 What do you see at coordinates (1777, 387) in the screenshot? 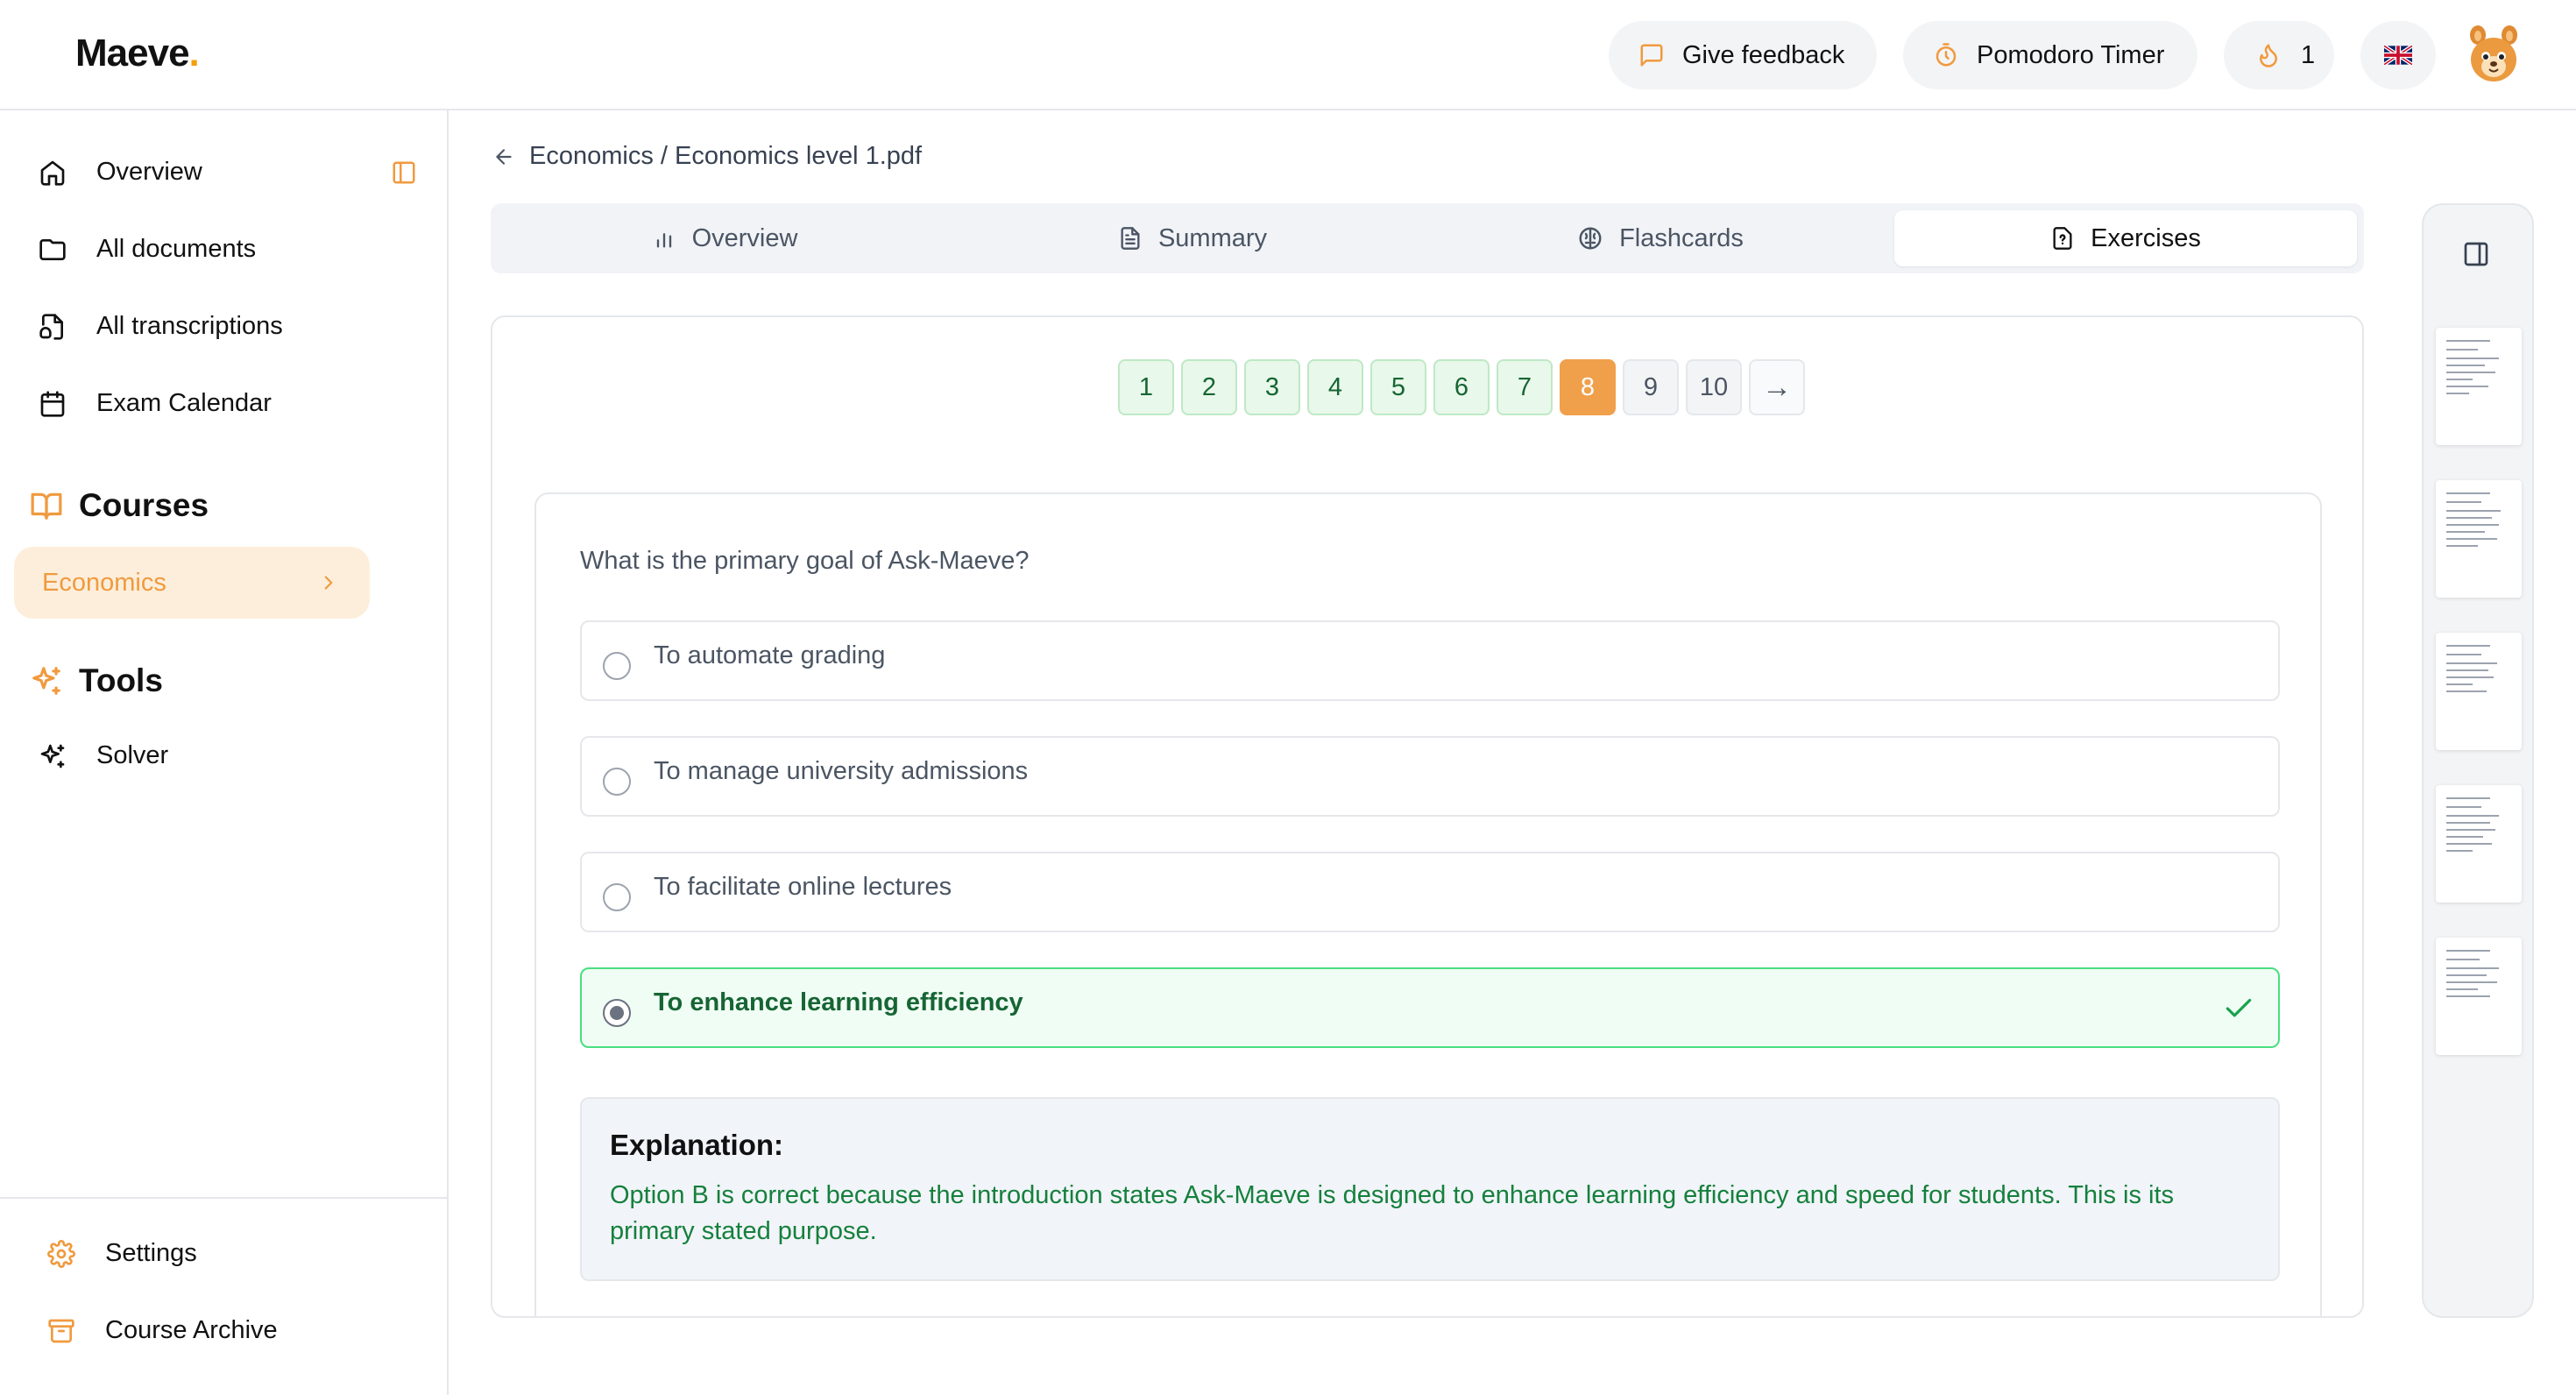
I see `pager-next-button: →` at bounding box center [1777, 387].